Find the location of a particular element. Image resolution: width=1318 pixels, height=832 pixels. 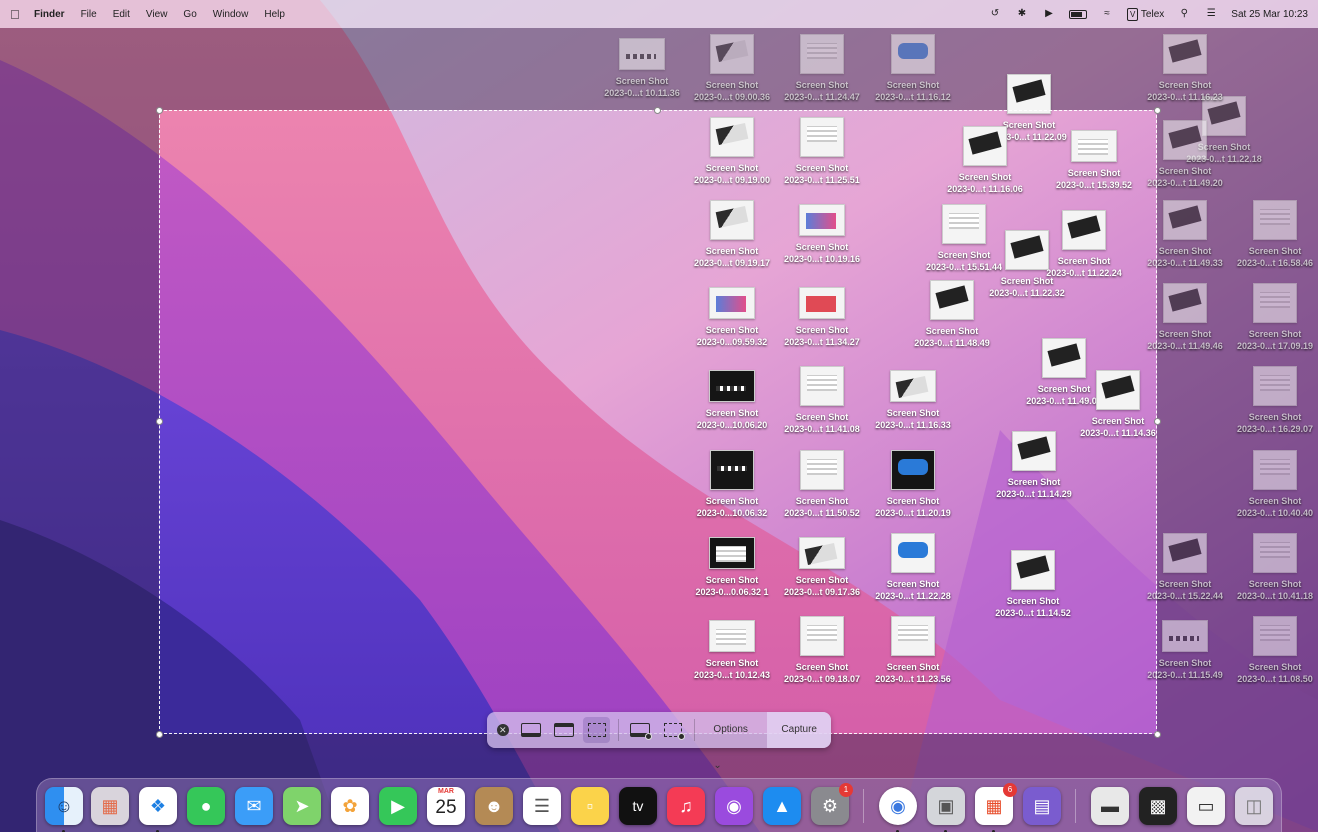

desktop-file-icon: Screen Shot 2023-0...t 11.08.50 is located at coordinates (1272, 650).